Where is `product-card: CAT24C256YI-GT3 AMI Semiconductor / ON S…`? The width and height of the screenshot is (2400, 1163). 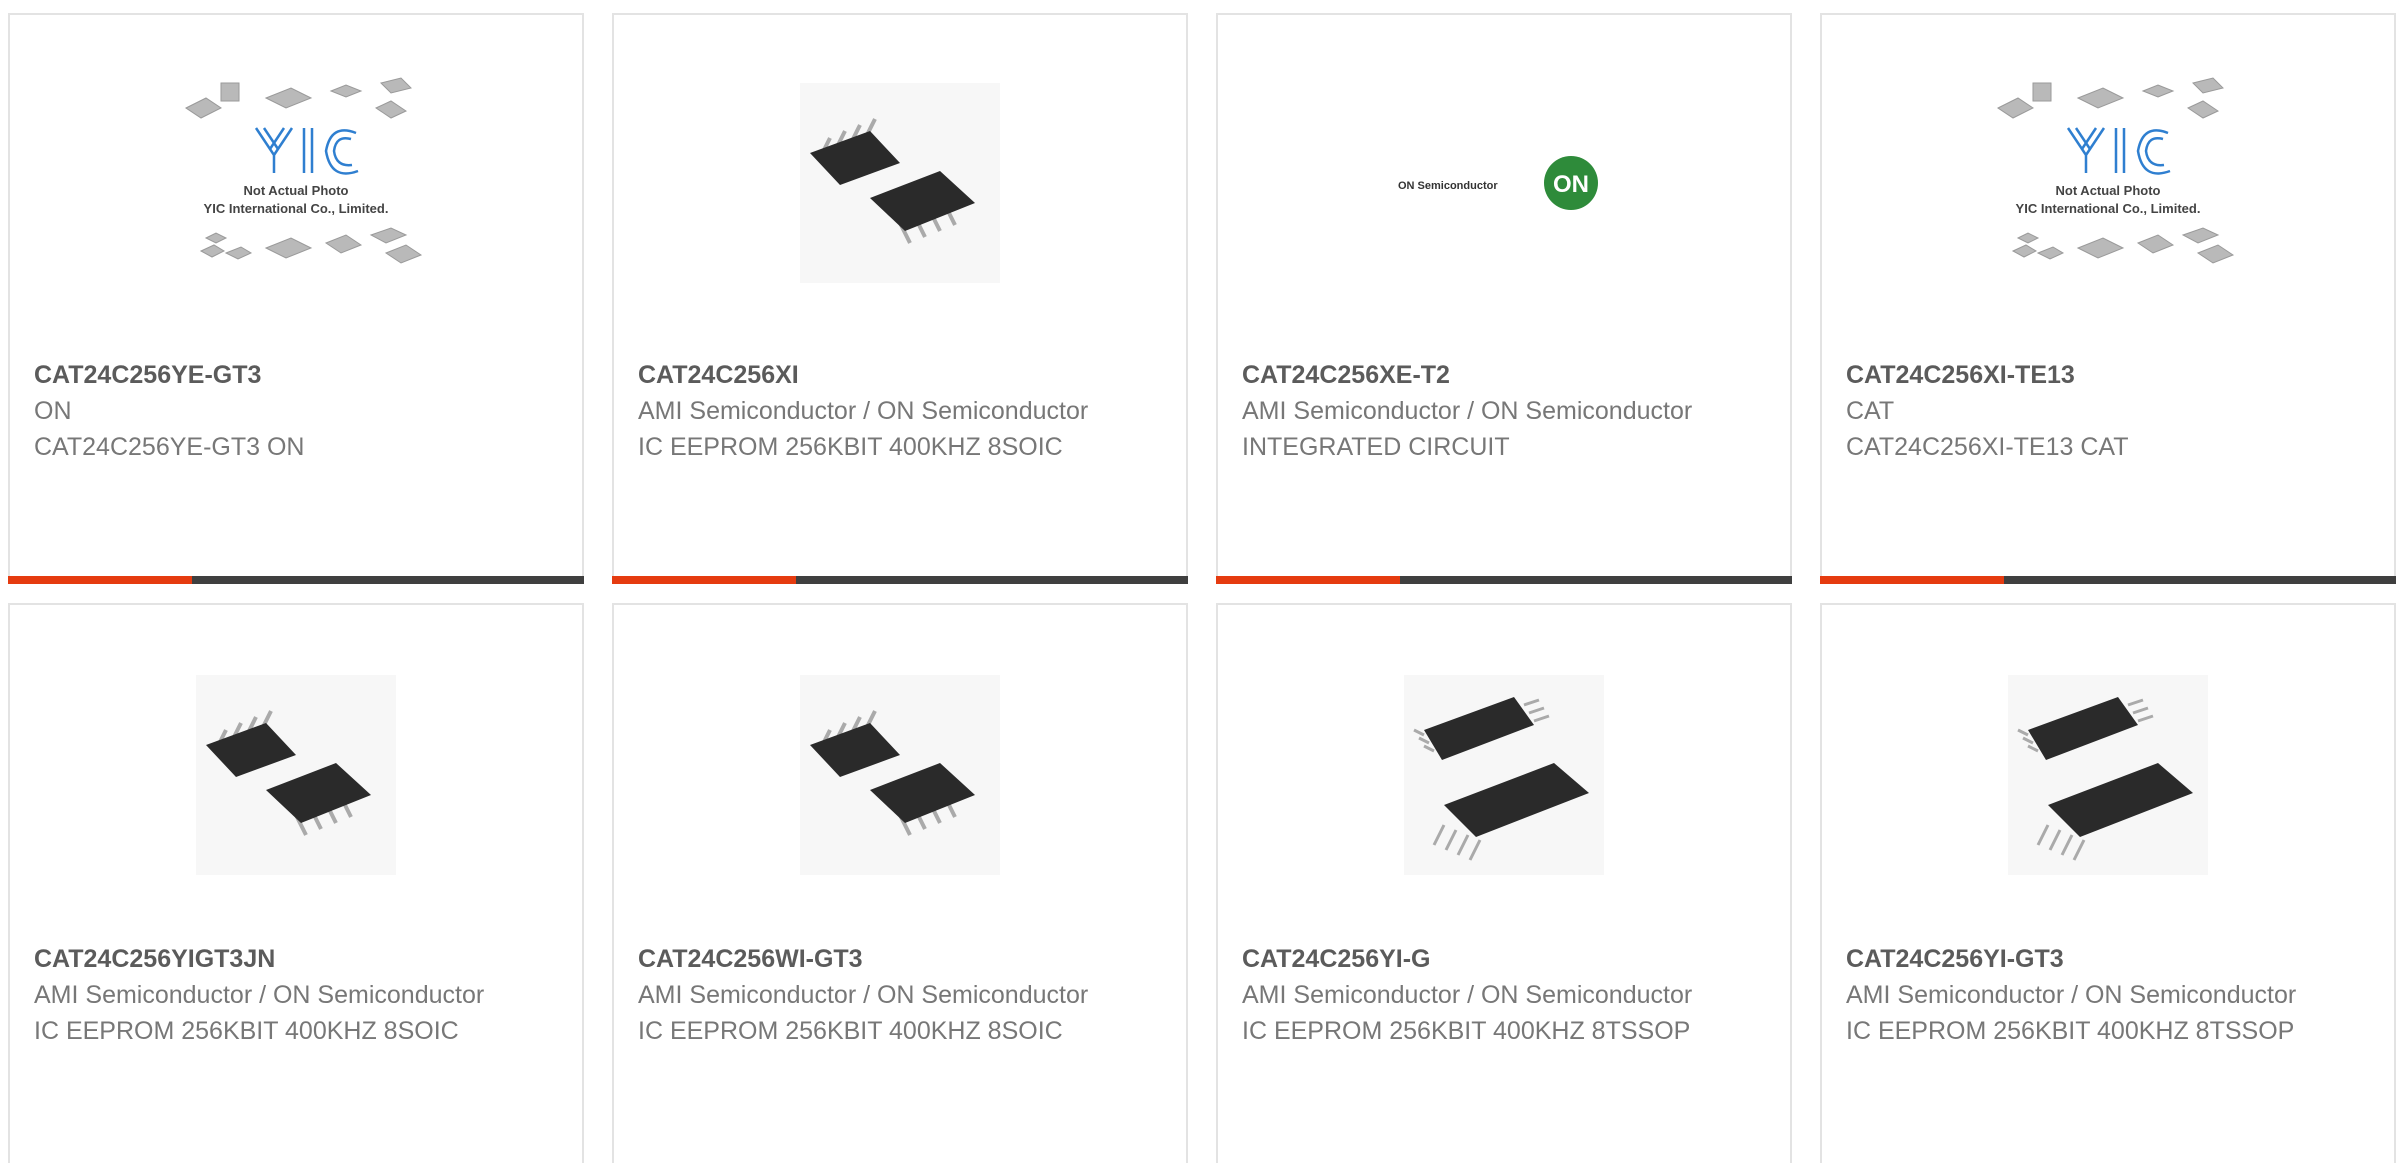 product-card: CAT24C256YI-GT3 AMI Semiconductor / ON S… is located at coordinates (2108, 883).